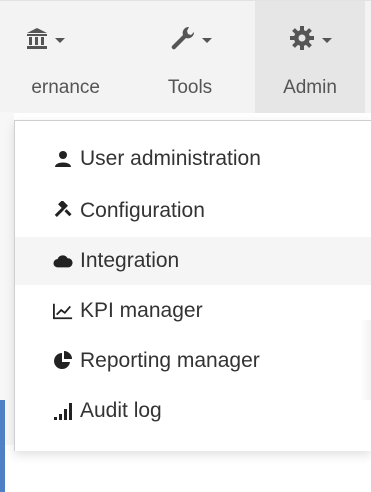  What do you see at coordinates (170, 360) in the screenshot?
I see `menu-item-label: Reporting manager` at bounding box center [170, 360].